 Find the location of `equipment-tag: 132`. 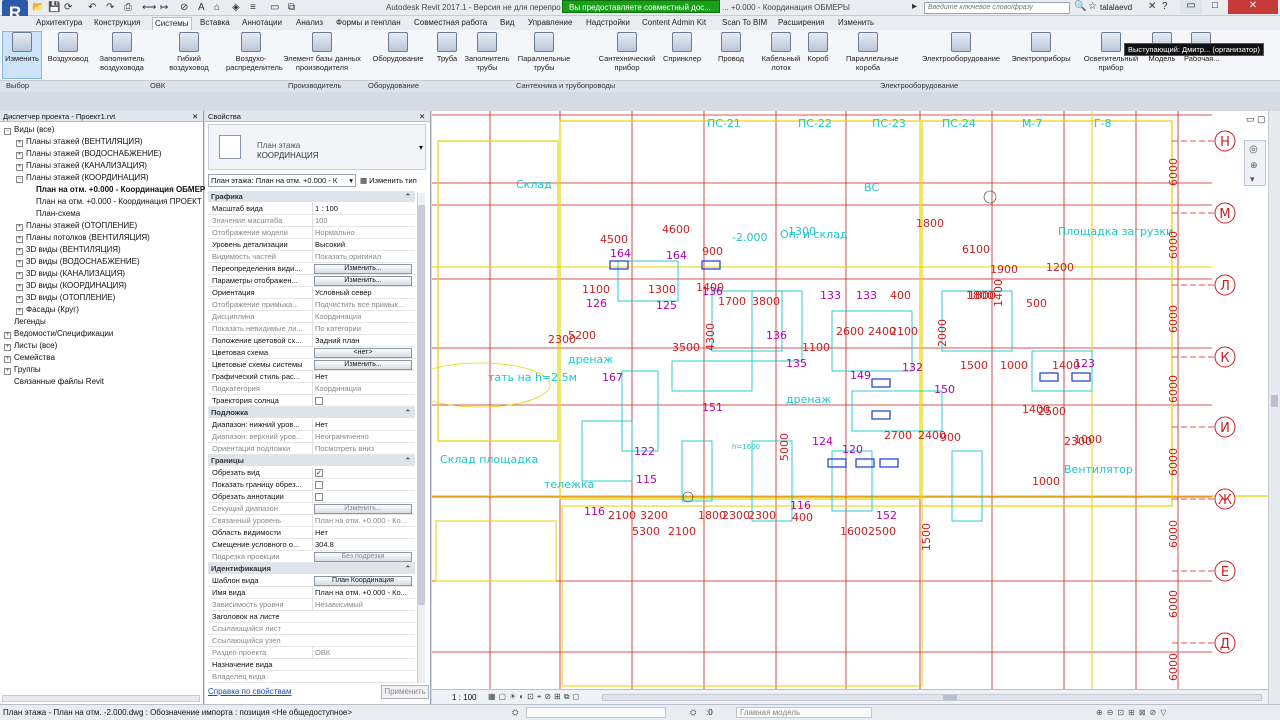

equipment-tag: 132 is located at coordinates (912, 367).